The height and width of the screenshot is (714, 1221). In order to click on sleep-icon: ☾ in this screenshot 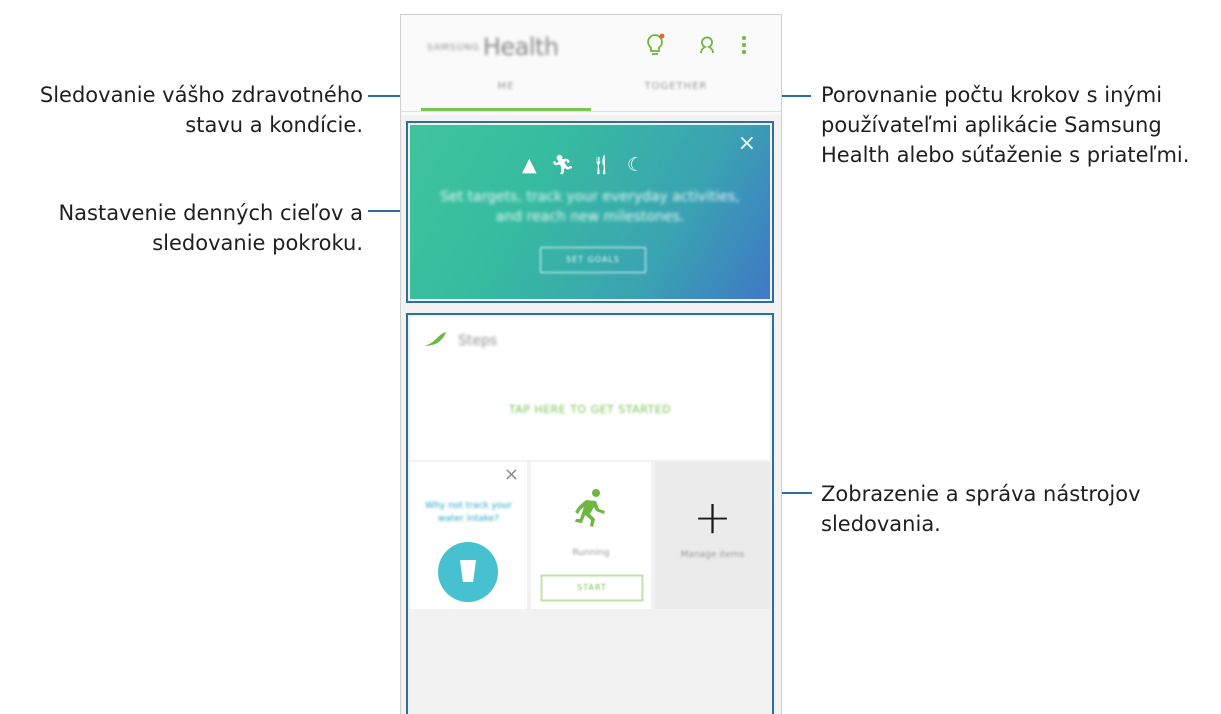, I will do `click(642, 165)`.